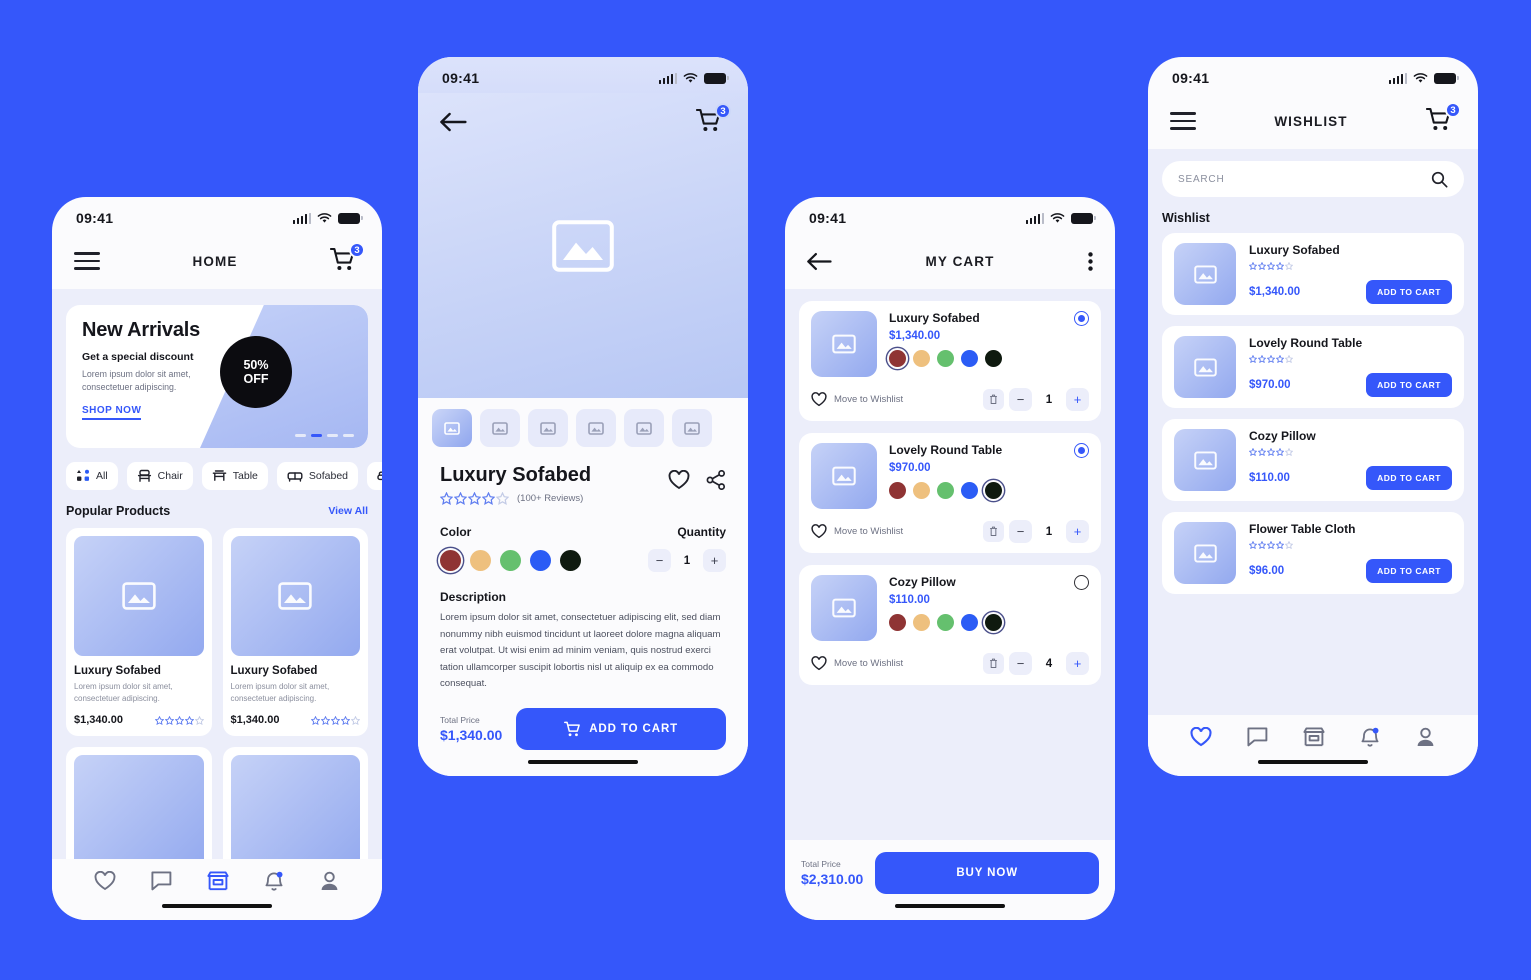 The width and height of the screenshot is (1531, 980). What do you see at coordinates (679, 480) in the screenshot?
I see `heart-icon` at bounding box center [679, 480].